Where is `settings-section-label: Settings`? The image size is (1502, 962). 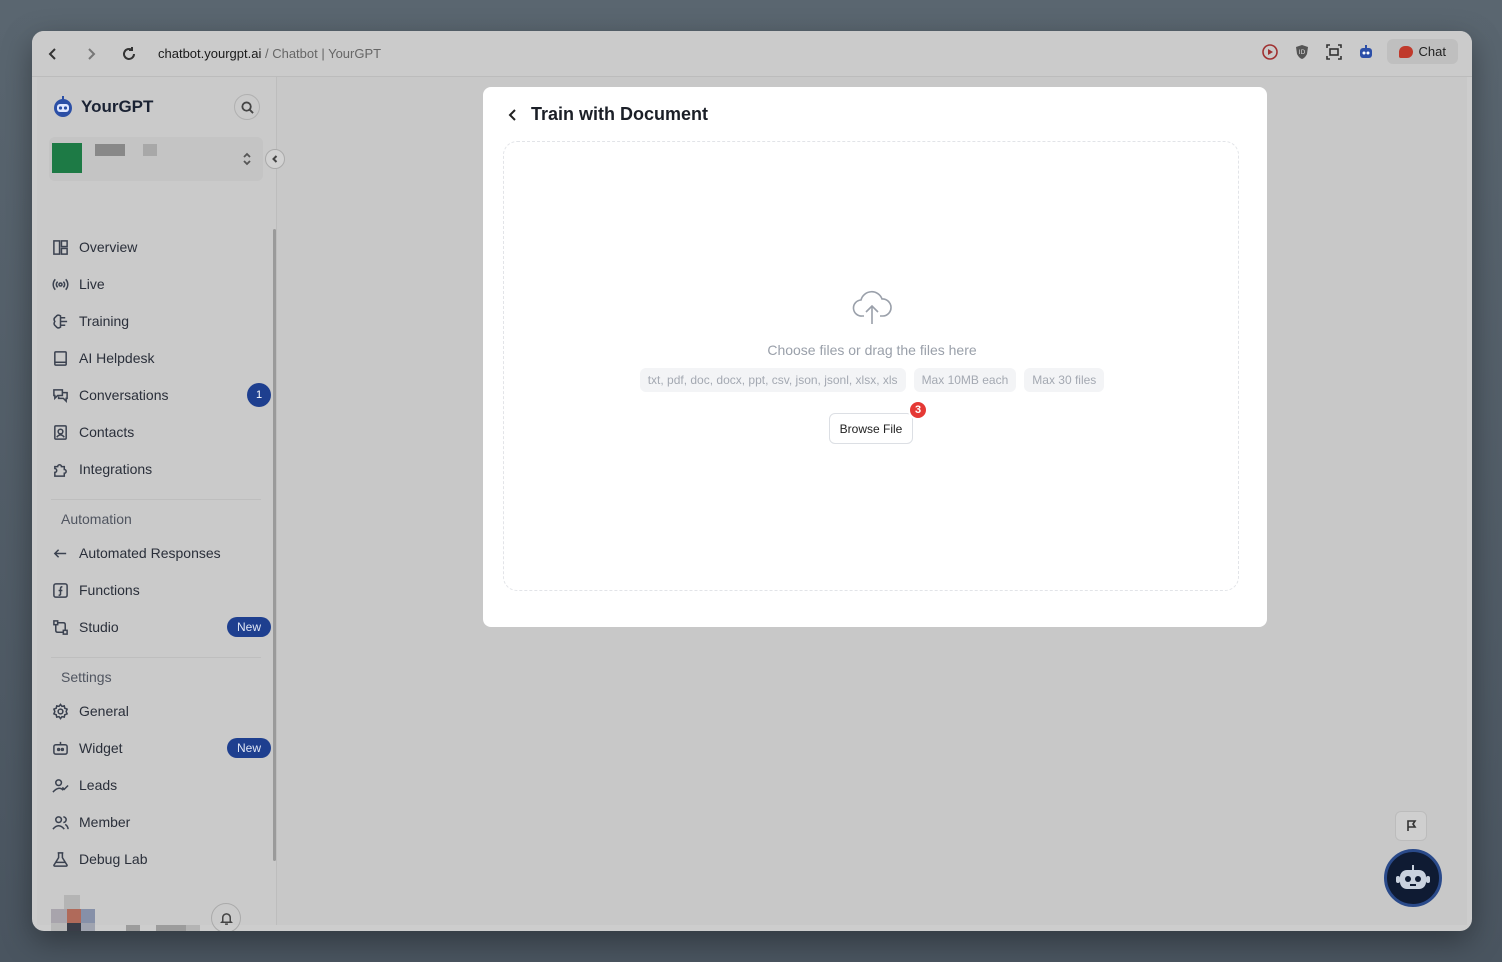
settings-section-label: Settings is located at coordinates (86, 677).